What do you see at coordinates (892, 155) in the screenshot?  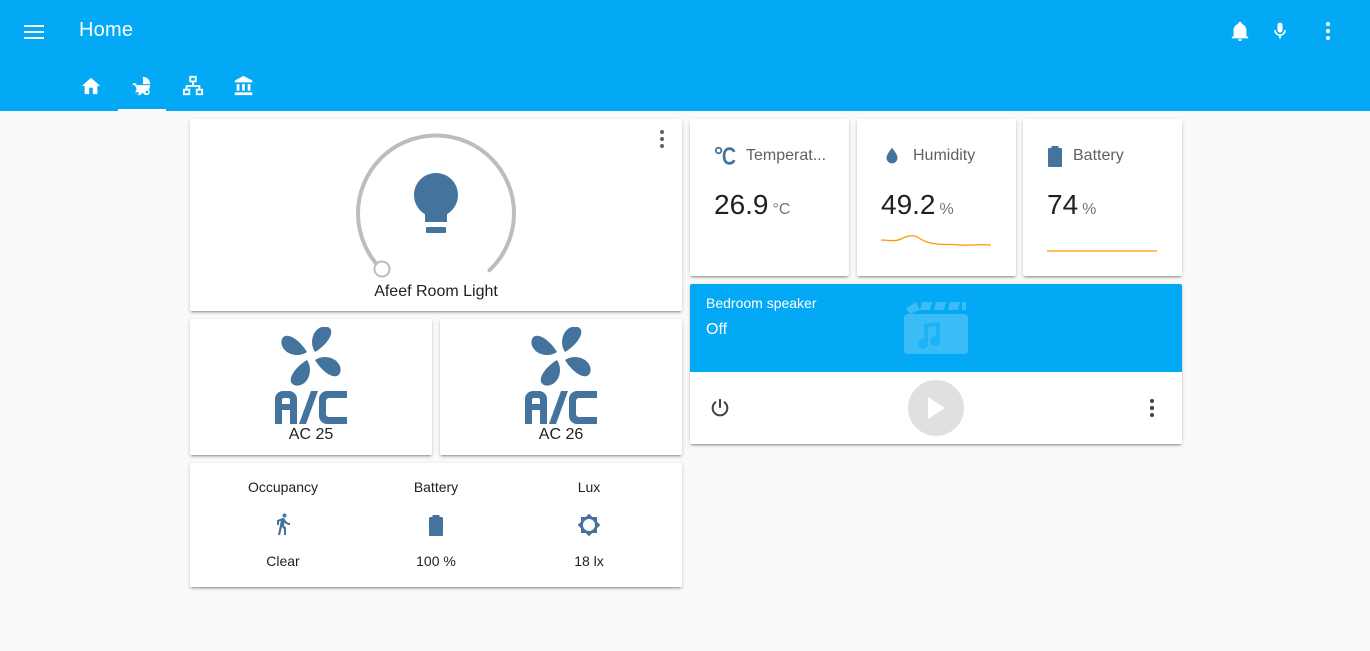 I see `water-drop-icon` at bounding box center [892, 155].